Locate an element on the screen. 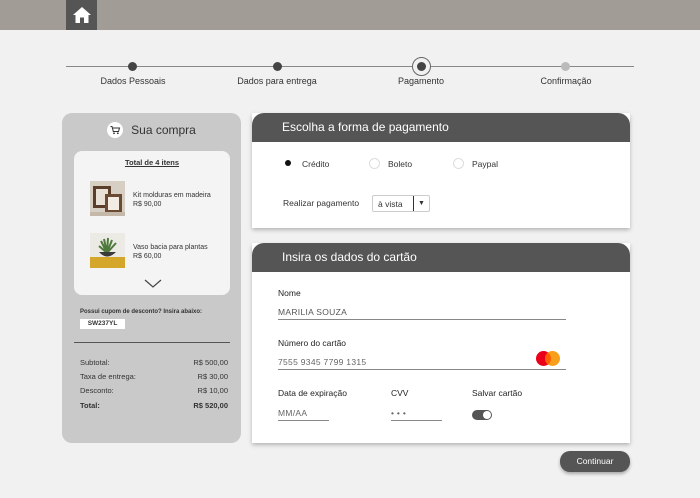 The height and width of the screenshot is (498, 700). dropdown-arrow-icon: ▼ is located at coordinates (421, 203).